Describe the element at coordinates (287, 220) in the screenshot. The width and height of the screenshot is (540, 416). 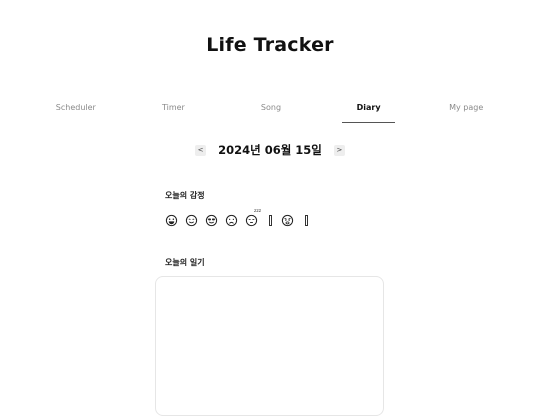
I see `angry-face-icon` at that location.